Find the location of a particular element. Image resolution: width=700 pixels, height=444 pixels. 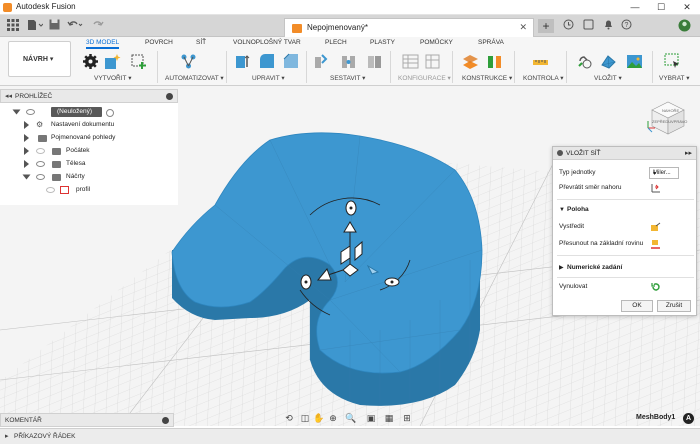

autodesk-assistant-icon: A is located at coordinates (688, 418).